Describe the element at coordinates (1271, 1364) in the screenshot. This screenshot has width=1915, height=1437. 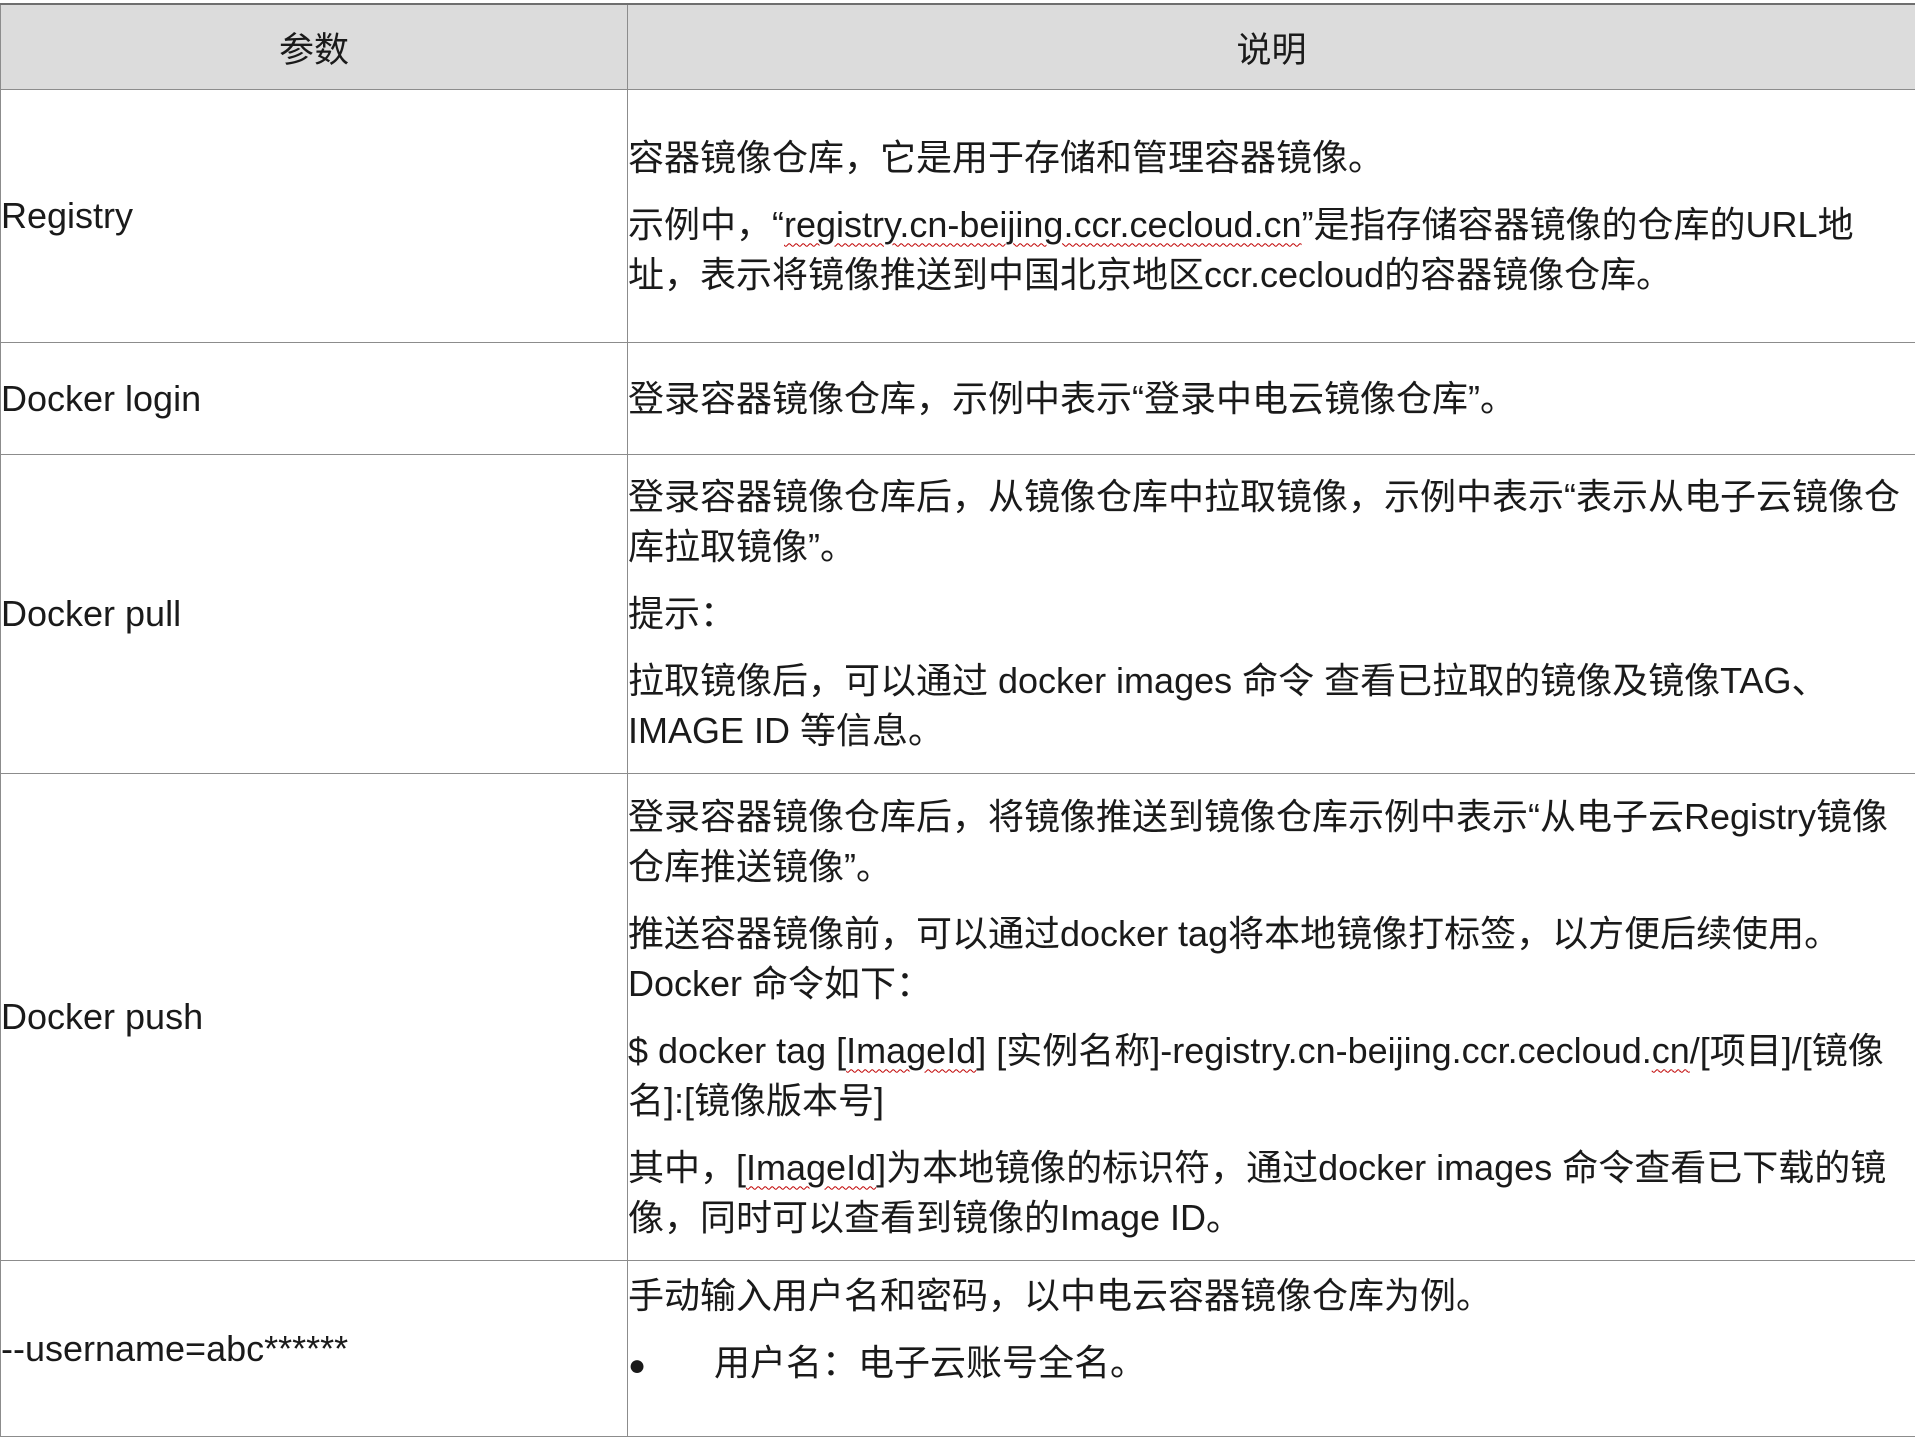
I see `bullet-item: ● 用户名：电子云账号全名。` at that location.